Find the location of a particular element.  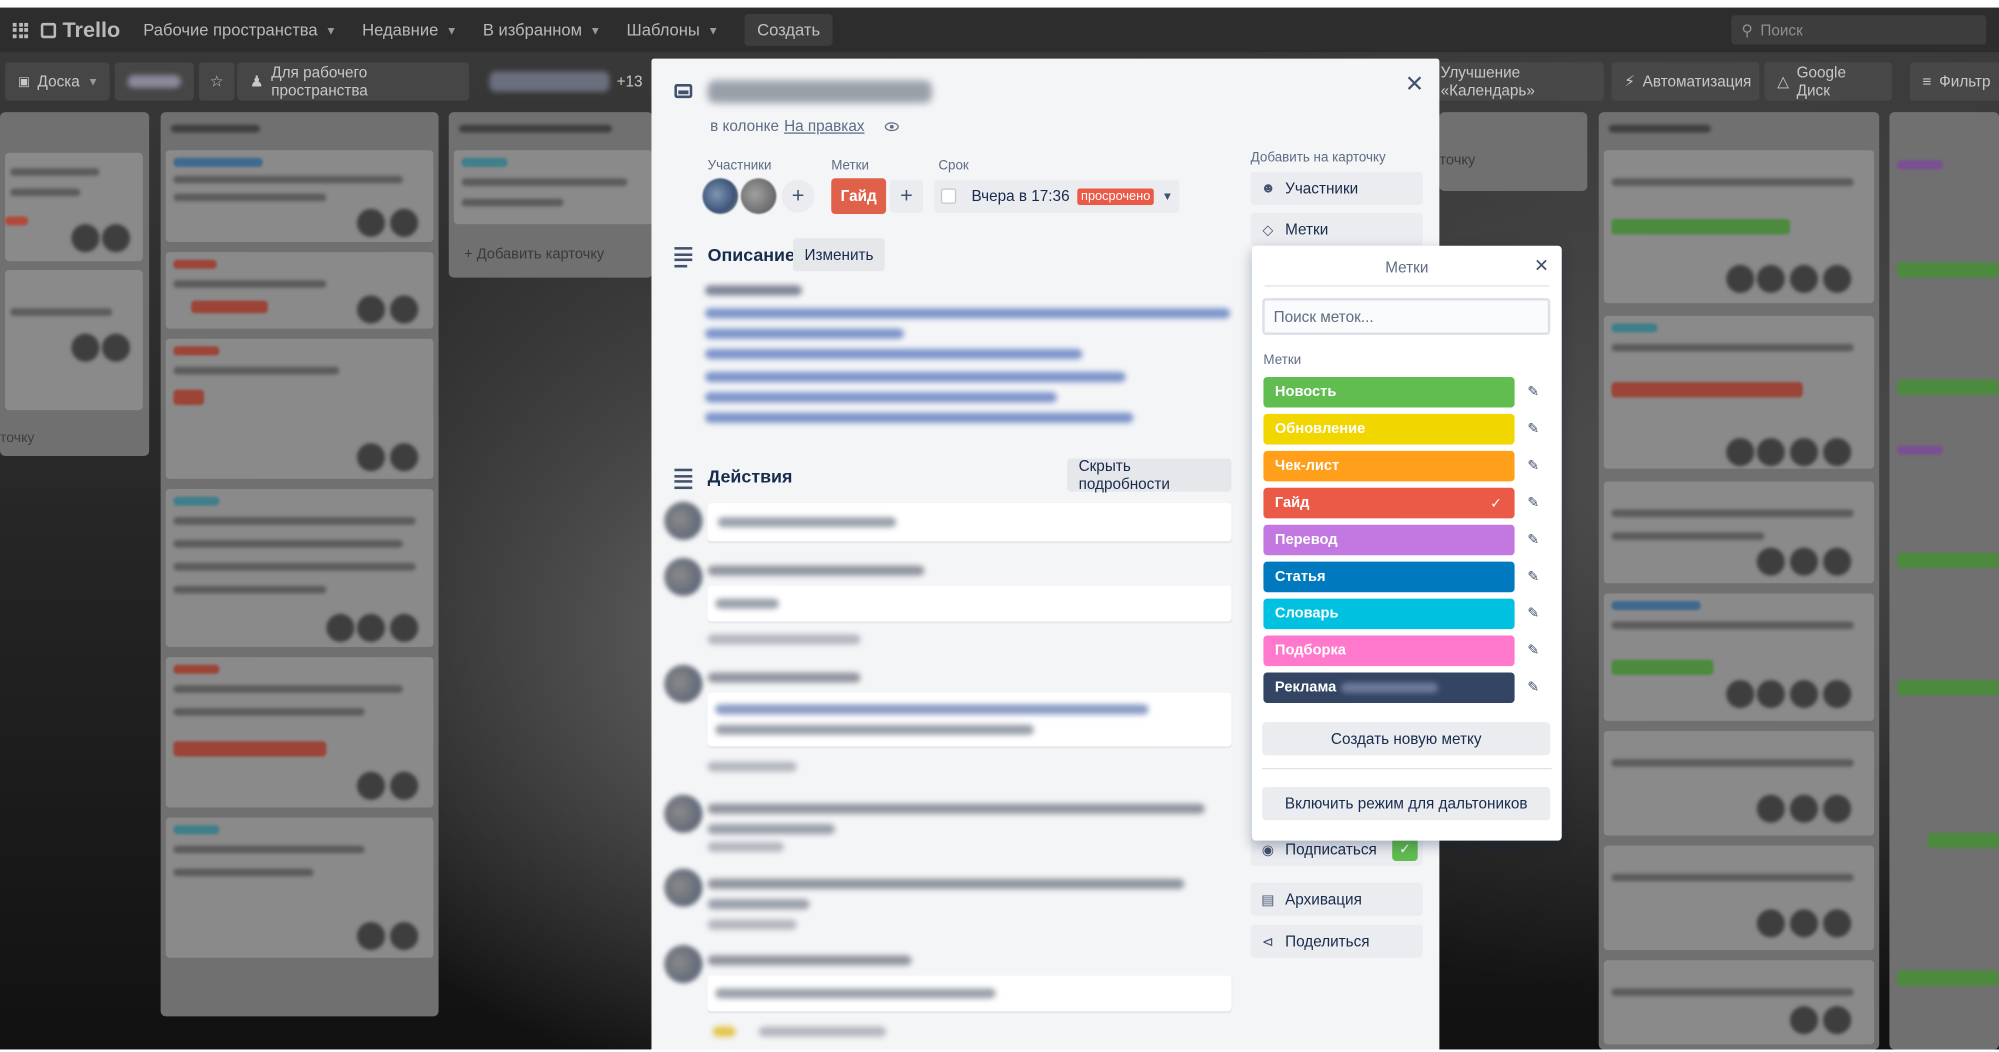

create-label-button: Создать новую метку is located at coordinates (1406, 739).